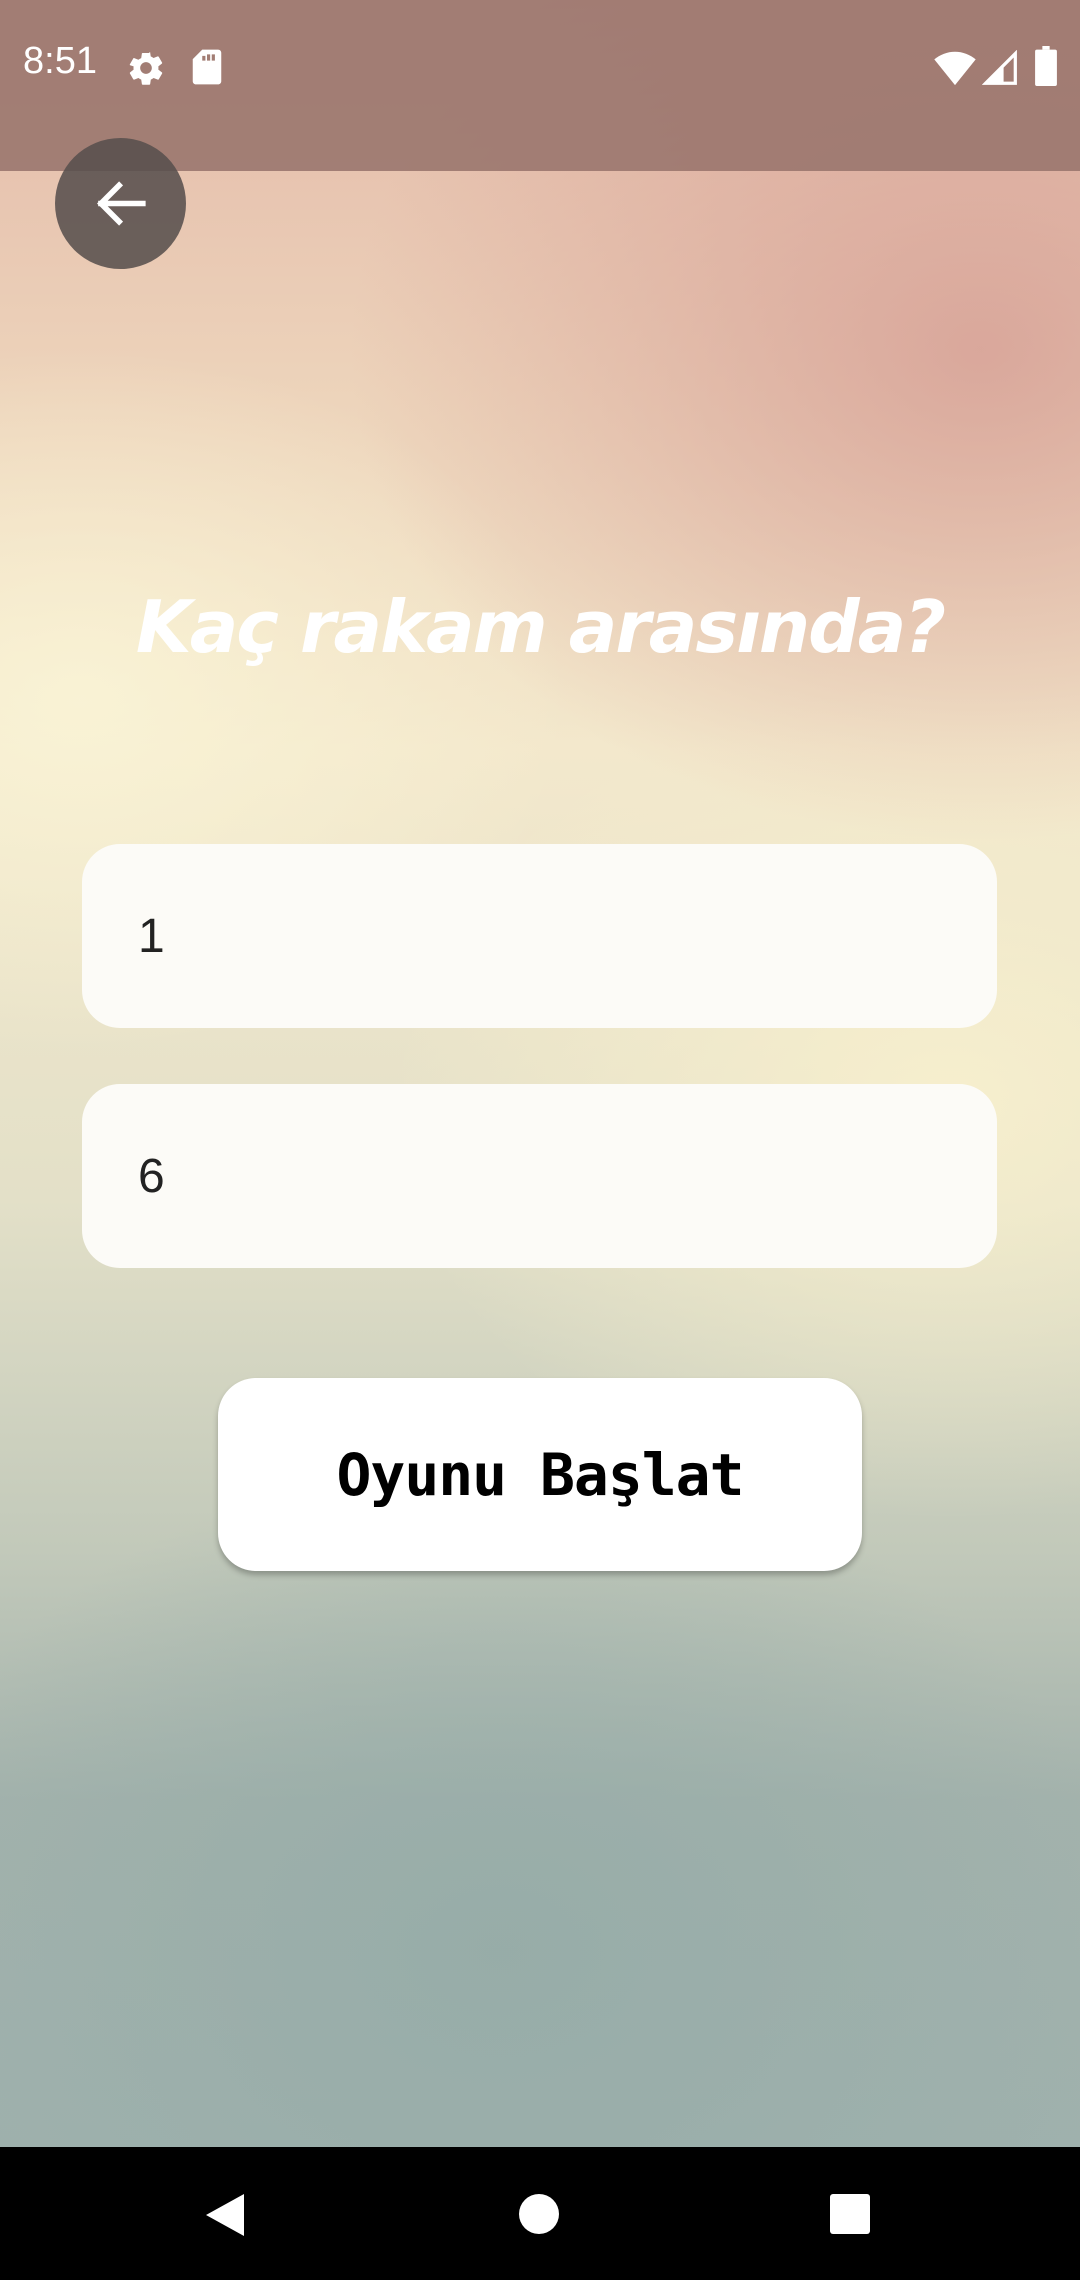  I want to click on start-game-button: Oyunu Başlat, so click(540, 1474).